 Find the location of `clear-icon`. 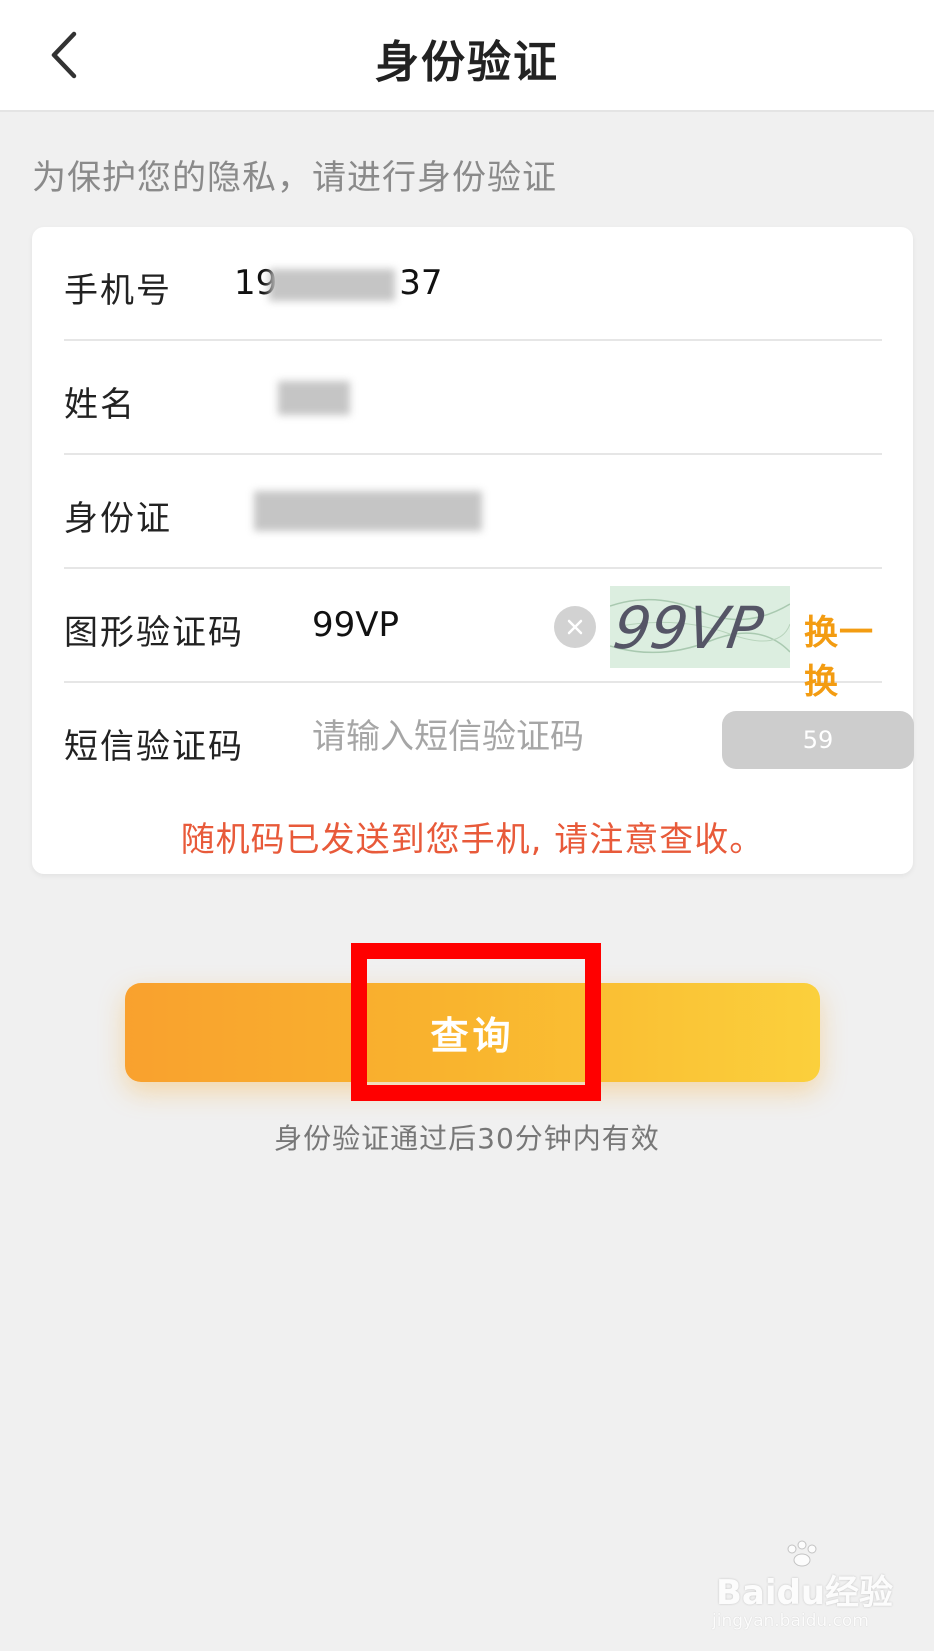

clear-icon is located at coordinates (575, 627).